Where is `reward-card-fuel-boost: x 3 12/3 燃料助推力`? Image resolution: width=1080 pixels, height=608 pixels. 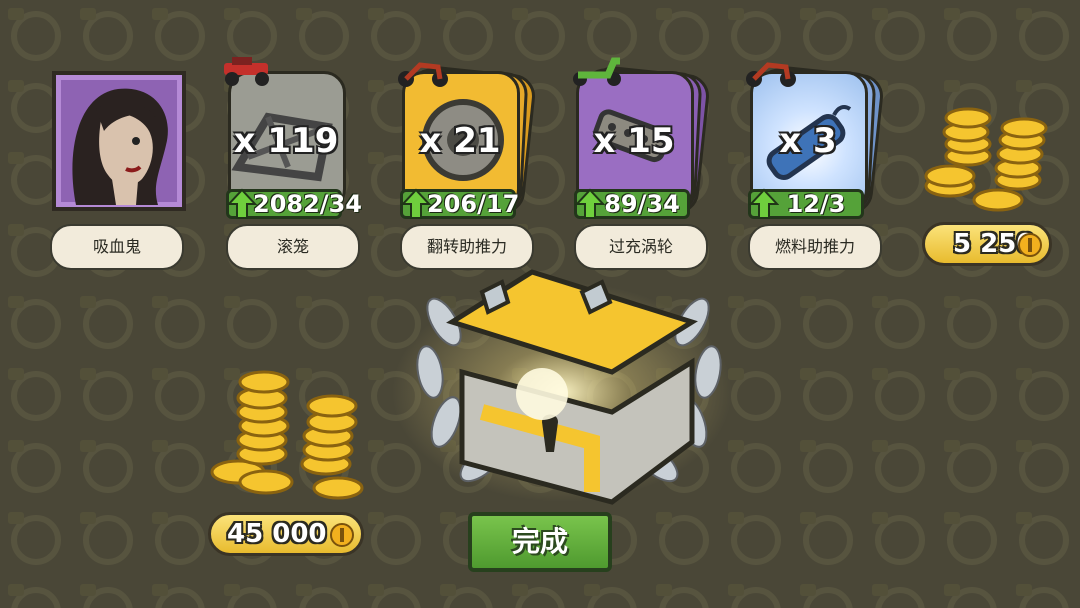 reward-card-fuel-boost: x 3 12/3 燃料助推力 is located at coordinates (811, 167).